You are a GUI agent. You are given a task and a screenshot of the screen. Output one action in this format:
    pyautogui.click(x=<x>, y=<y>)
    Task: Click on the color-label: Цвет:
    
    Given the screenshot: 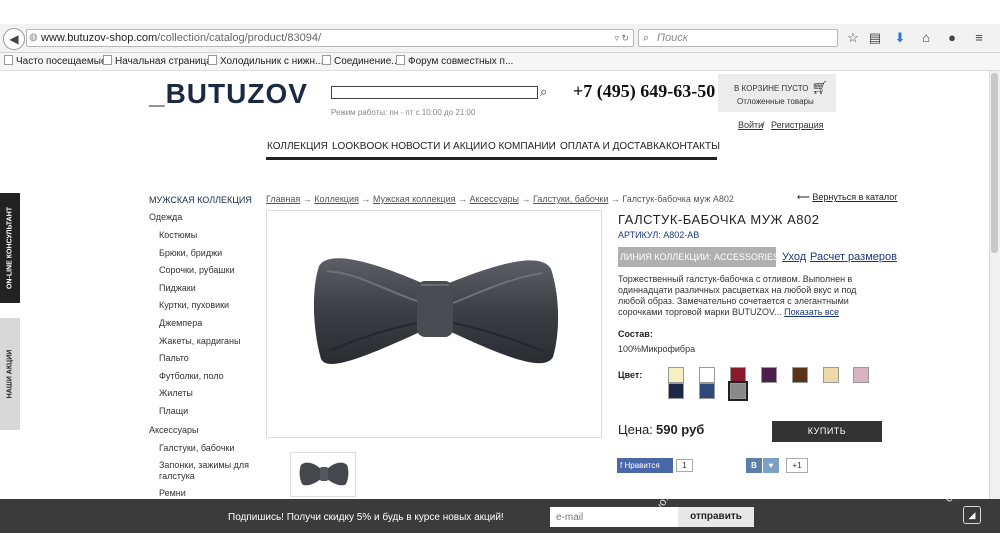 What is the action you would take?
    pyautogui.click(x=630, y=375)
    